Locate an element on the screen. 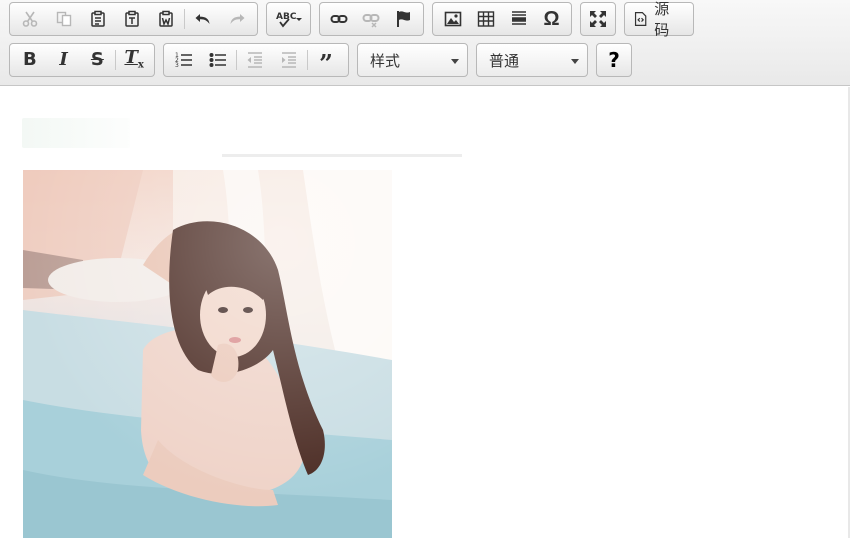 The height and width of the screenshot is (538, 850). bold-icon: B is located at coordinates (30, 59).